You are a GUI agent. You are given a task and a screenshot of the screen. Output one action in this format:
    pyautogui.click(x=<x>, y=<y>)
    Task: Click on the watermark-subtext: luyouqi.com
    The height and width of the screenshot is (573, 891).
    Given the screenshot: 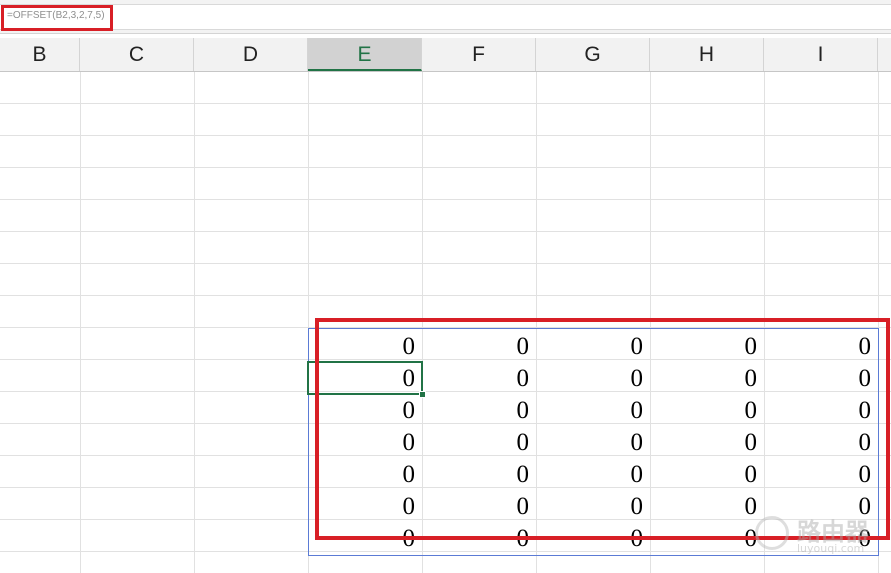 What is the action you would take?
    pyautogui.click(x=831, y=548)
    